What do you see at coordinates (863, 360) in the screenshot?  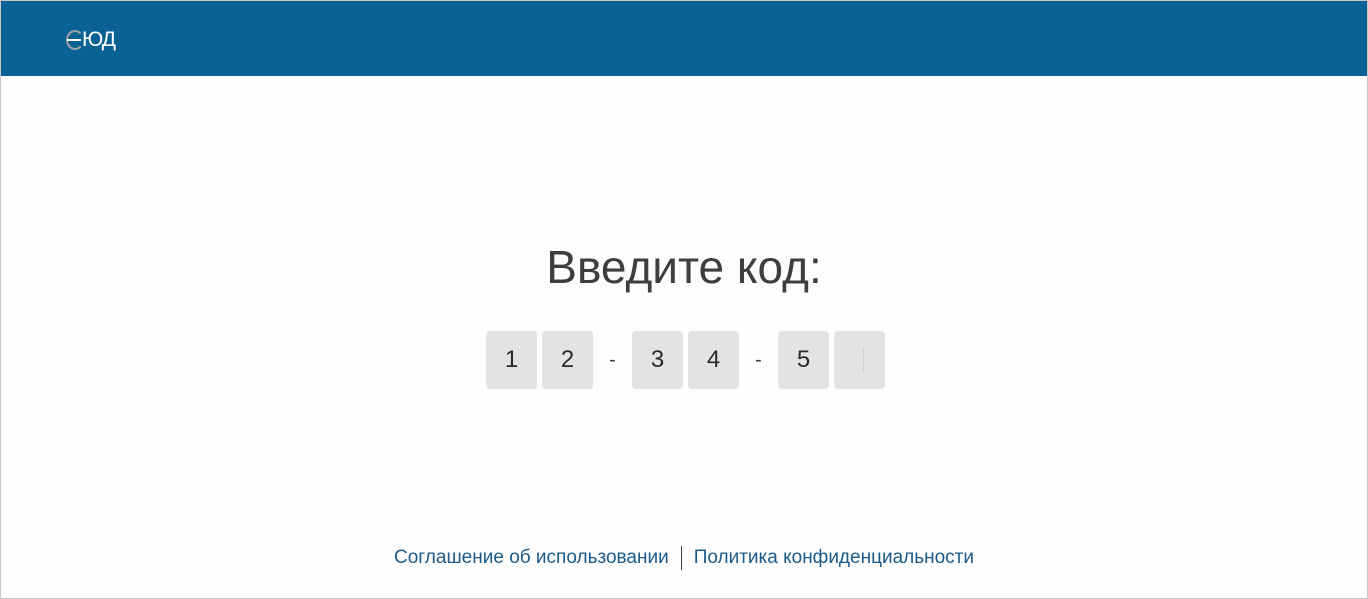 I see `text-caret` at bounding box center [863, 360].